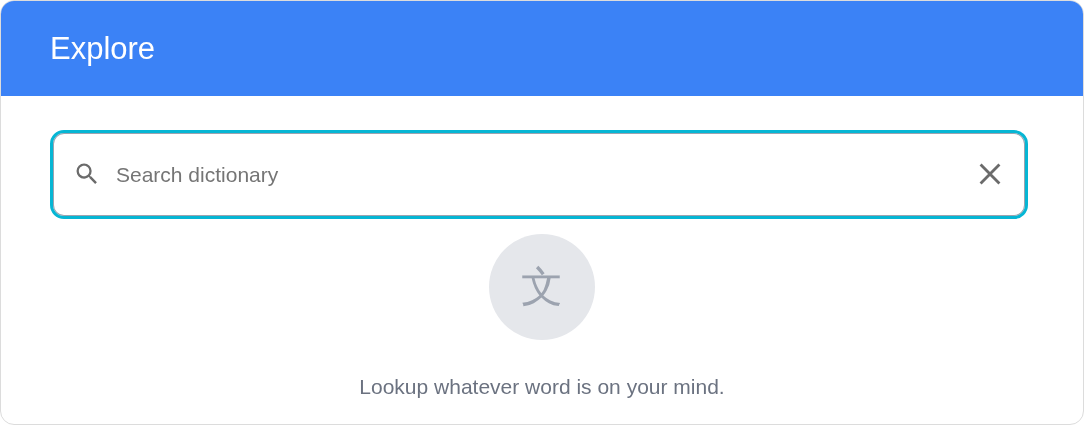 This screenshot has width=1084, height=425. I want to click on close-icon, so click(990, 174).